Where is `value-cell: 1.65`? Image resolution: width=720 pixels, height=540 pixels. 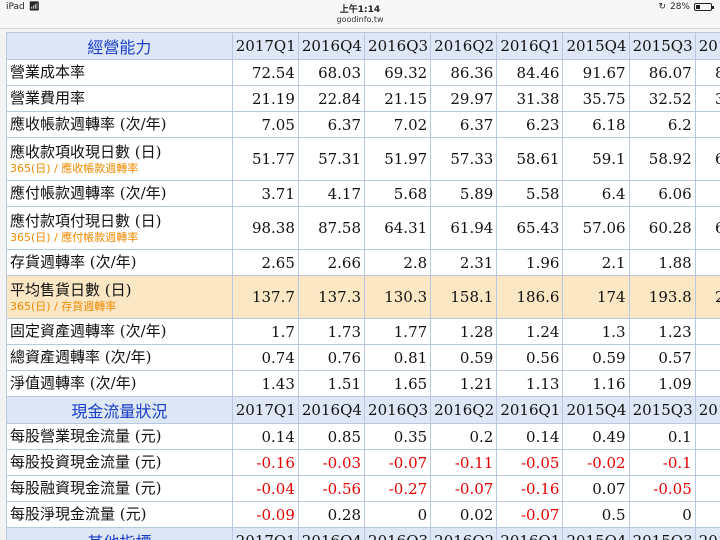 value-cell: 1.65 is located at coordinates (398, 383).